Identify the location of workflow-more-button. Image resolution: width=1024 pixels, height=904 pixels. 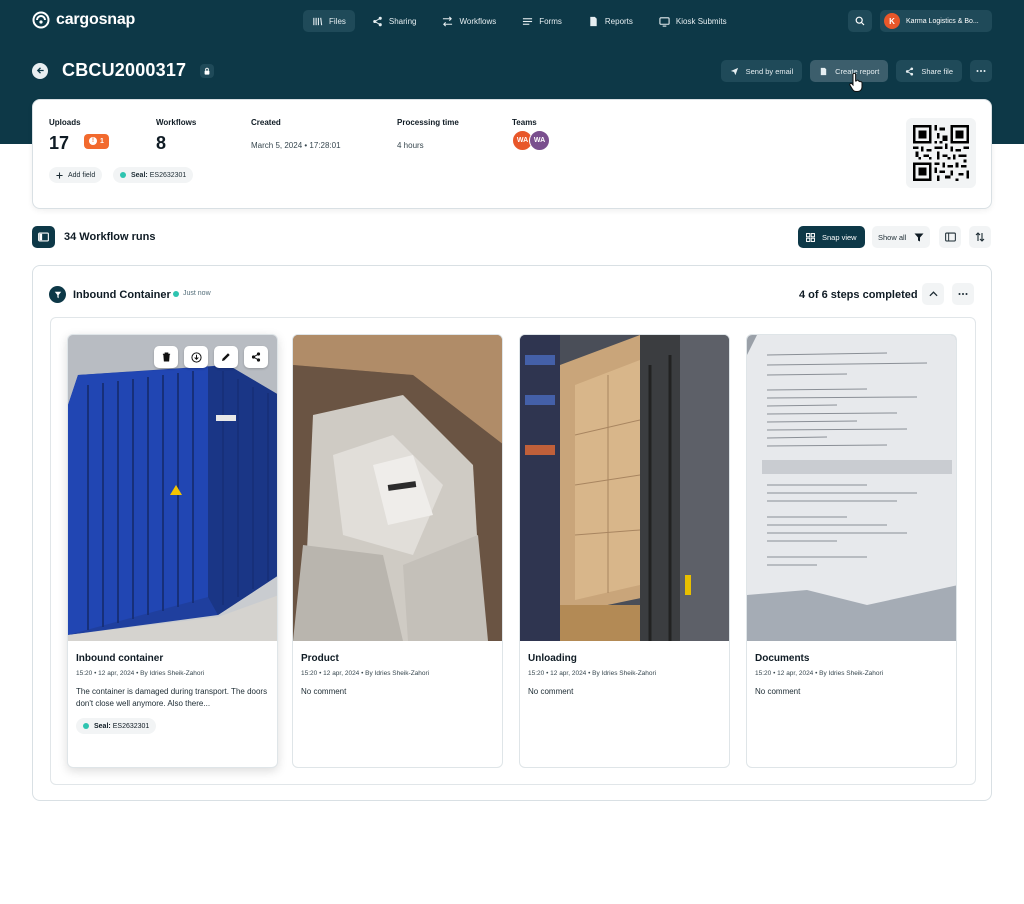
(963, 294).